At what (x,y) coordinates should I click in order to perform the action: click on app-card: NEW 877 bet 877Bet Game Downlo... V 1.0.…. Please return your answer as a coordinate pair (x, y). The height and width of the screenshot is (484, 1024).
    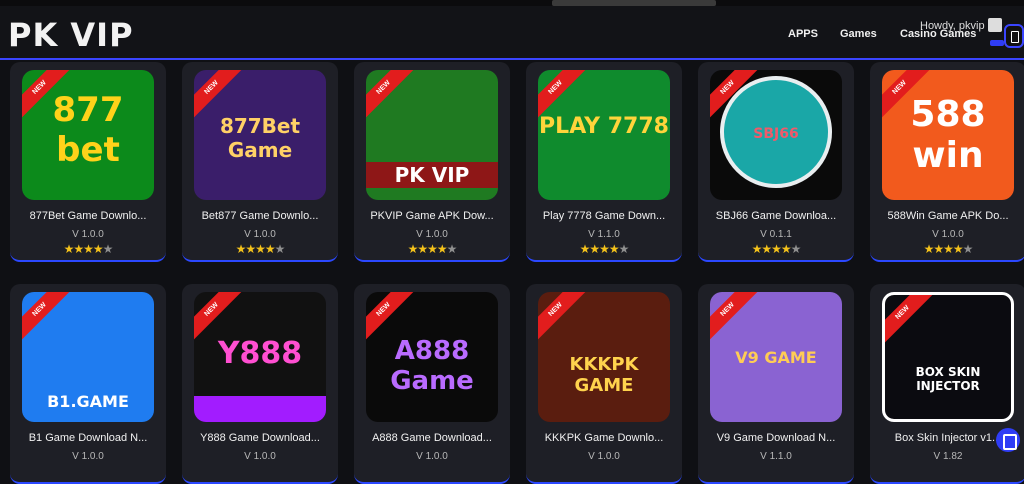
    Looking at the image, I should click on (88, 162).